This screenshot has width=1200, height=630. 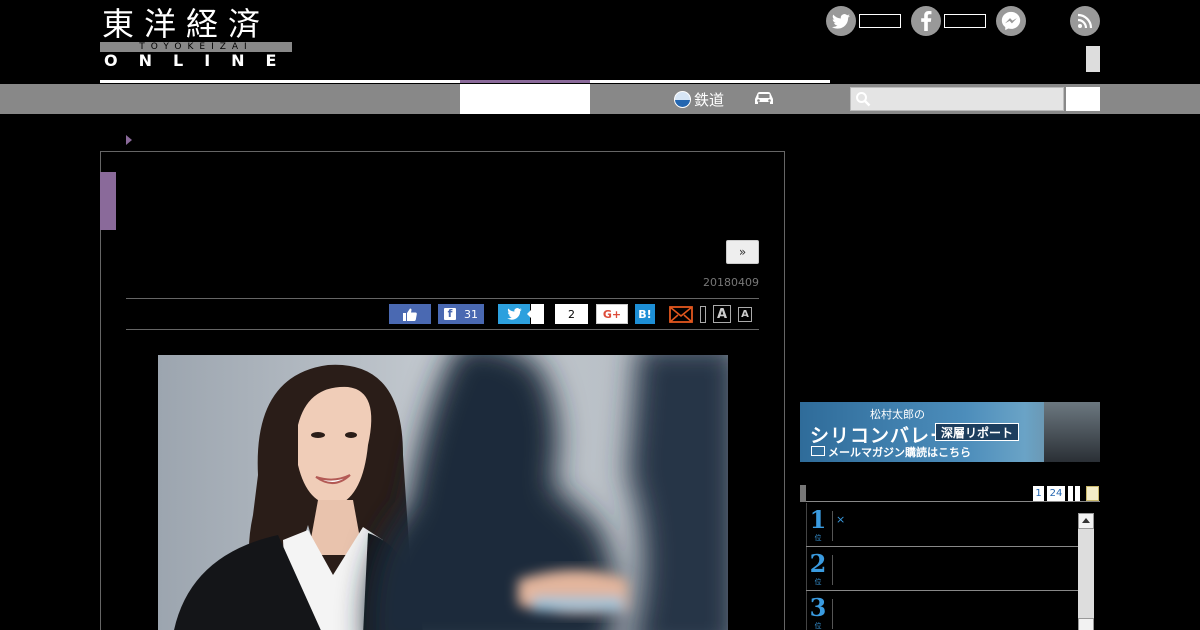 What do you see at coordinates (1086, 521) in the screenshot?
I see `scroll-up-icon` at bounding box center [1086, 521].